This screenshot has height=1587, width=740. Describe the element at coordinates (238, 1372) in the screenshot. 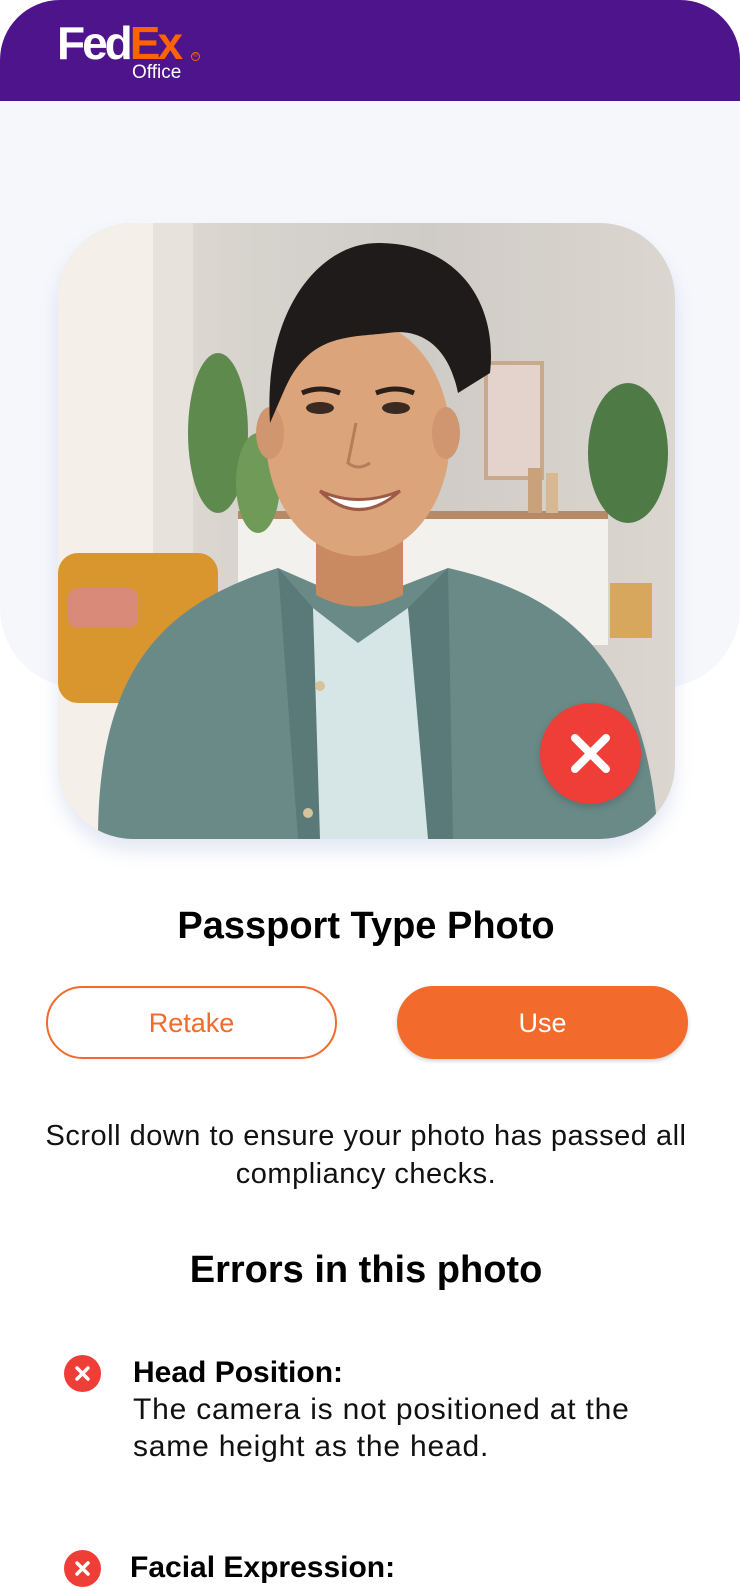

I see `error-title: Head Position:` at that location.